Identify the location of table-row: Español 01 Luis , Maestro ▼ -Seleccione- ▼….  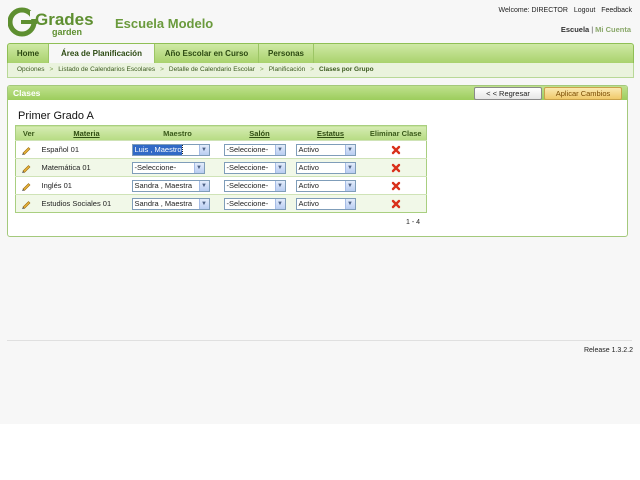
(221, 149).